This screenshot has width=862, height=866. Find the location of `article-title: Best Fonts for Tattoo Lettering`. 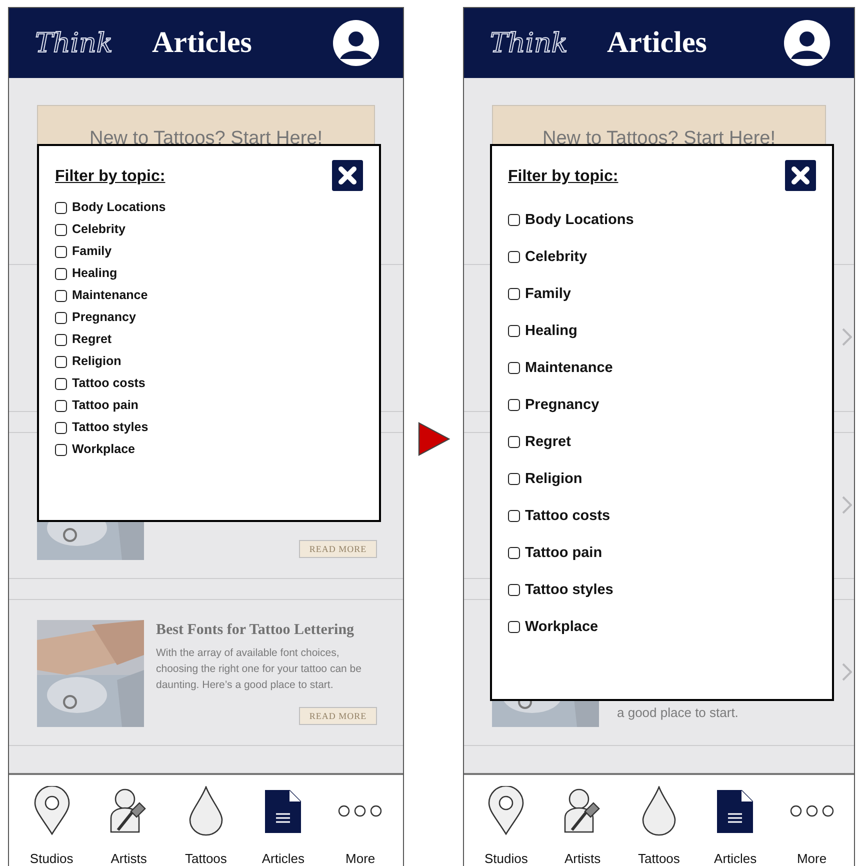

article-title: Best Fonts for Tattoo Lettering is located at coordinates (266, 630).